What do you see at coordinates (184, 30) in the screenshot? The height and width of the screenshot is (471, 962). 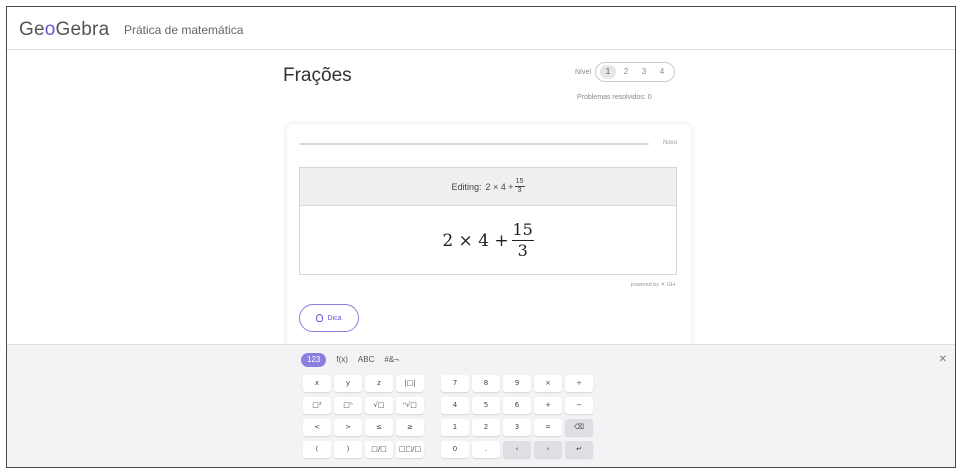 I see `app-subtitle: Prática de matemática` at bounding box center [184, 30].